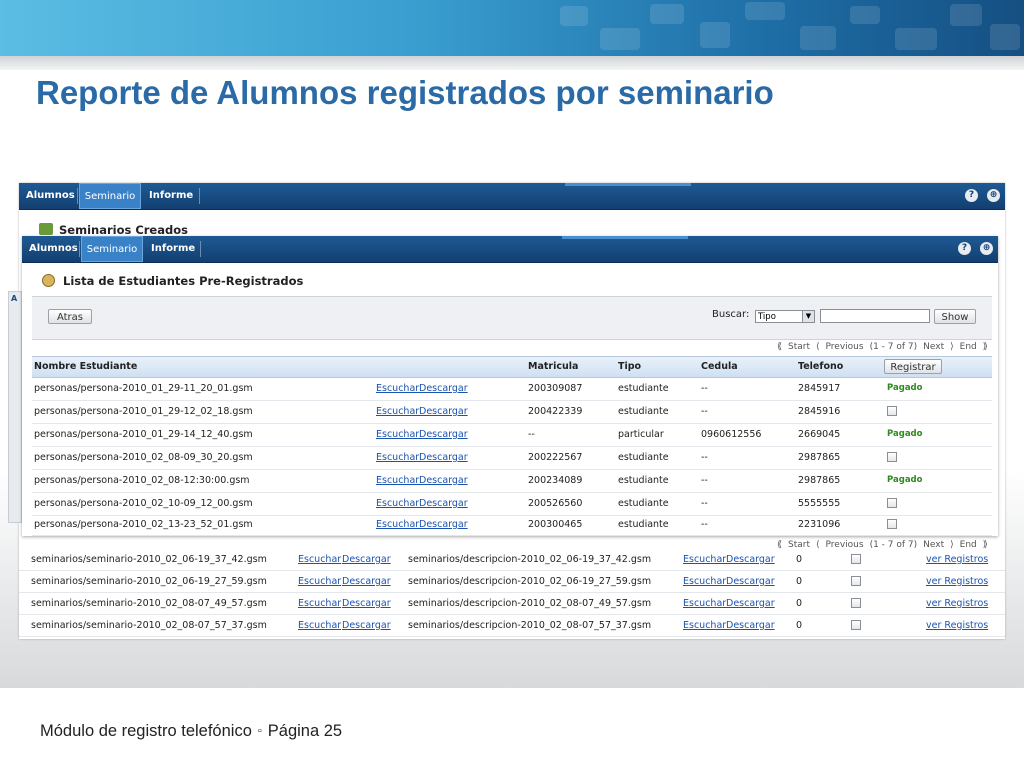  What do you see at coordinates (79, 249) in the screenshot?
I see `nav-divider` at bounding box center [79, 249].